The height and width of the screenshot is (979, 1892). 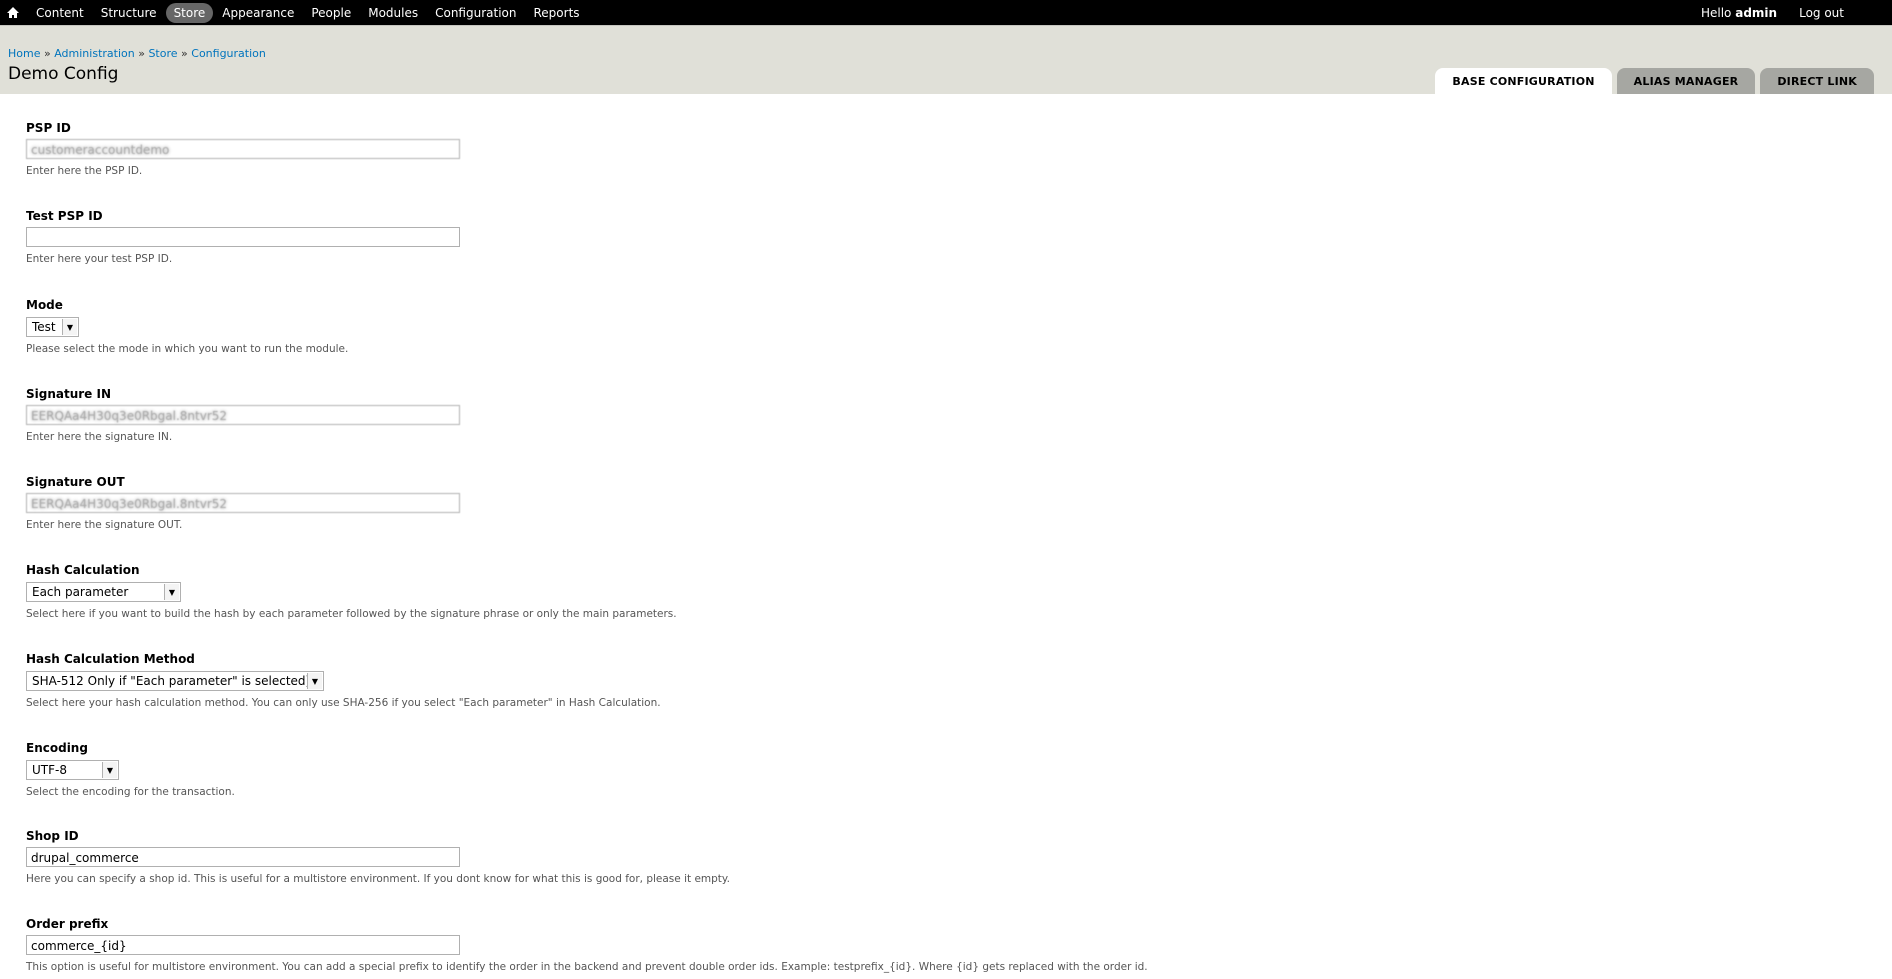 I want to click on home-icon, so click(x=13, y=12).